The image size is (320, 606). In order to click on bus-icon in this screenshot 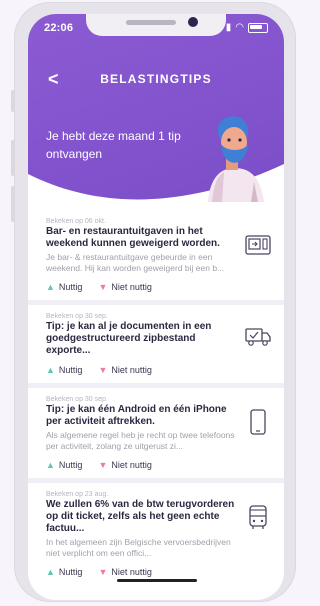, I will do `click(258, 517)`.